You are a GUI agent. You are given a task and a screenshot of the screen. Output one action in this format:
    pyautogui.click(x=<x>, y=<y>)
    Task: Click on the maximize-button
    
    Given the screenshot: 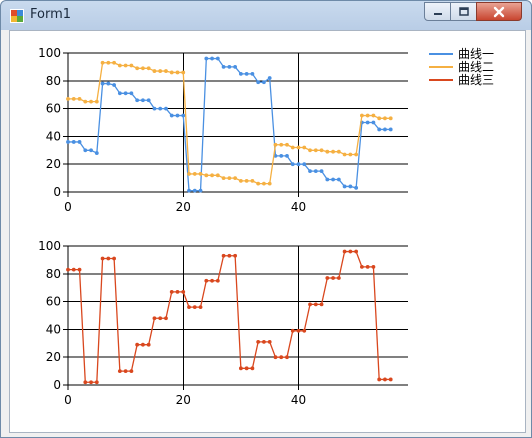 What is the action you would take?
    pyautogui.click(x=463, y=11)
    